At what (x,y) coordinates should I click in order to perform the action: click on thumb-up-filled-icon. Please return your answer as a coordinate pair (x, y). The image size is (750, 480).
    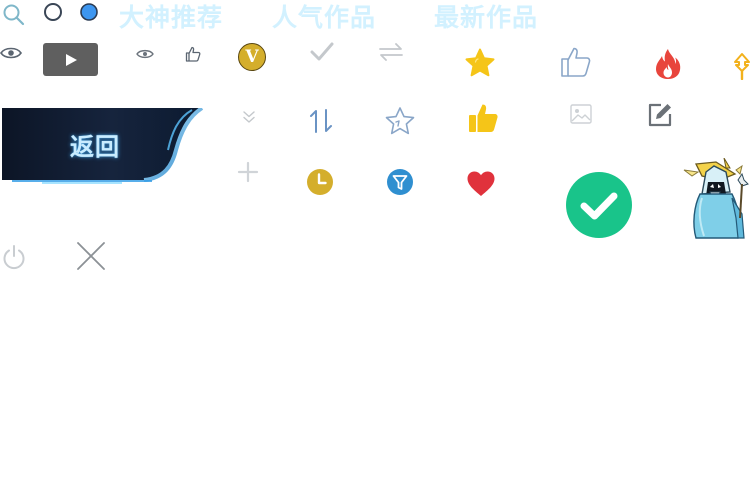
    Looking at the image, I should click on (483, 118).